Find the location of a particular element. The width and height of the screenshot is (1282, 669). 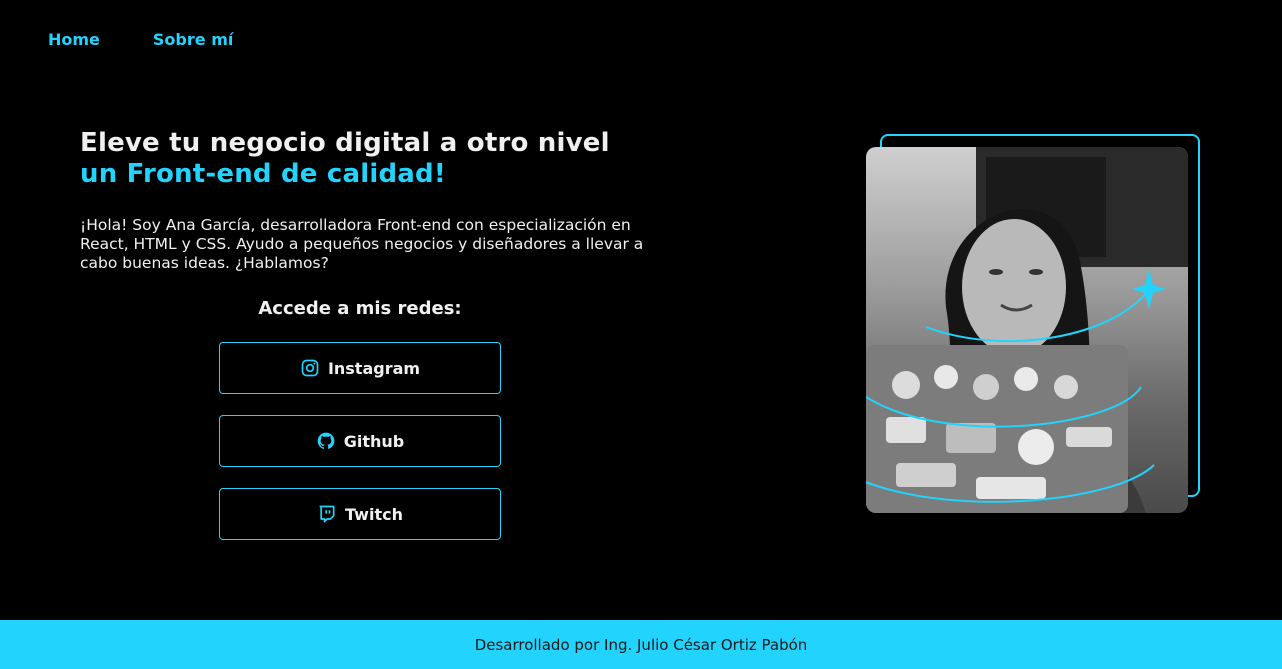

github-icon is located at coordinates (326, 440).